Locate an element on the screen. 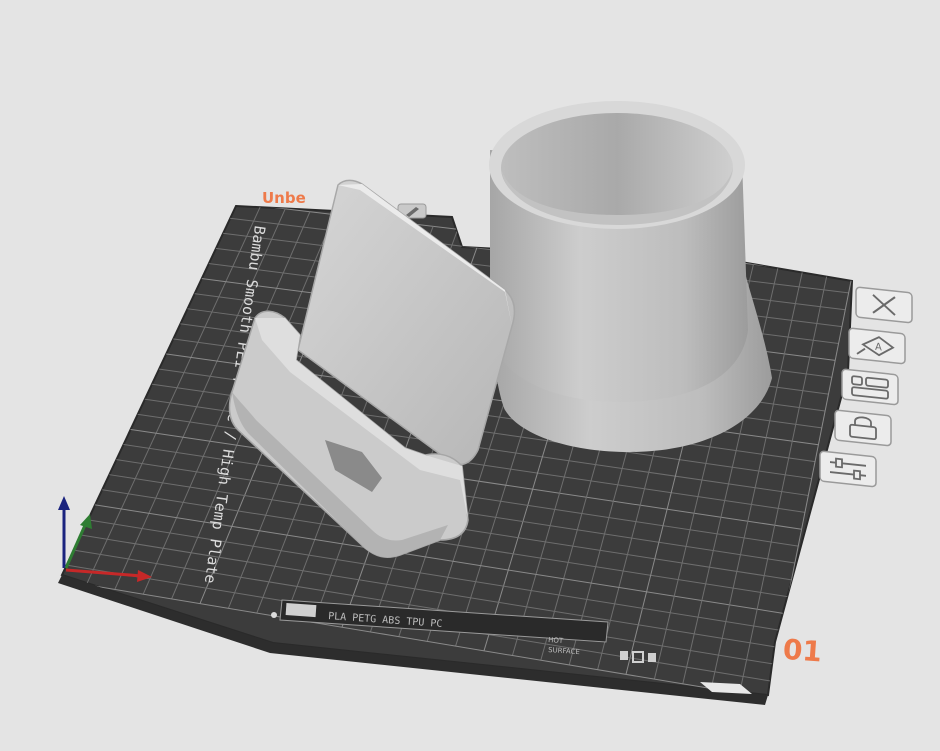  plate-arrange-button is located at coordinates (870, 387).